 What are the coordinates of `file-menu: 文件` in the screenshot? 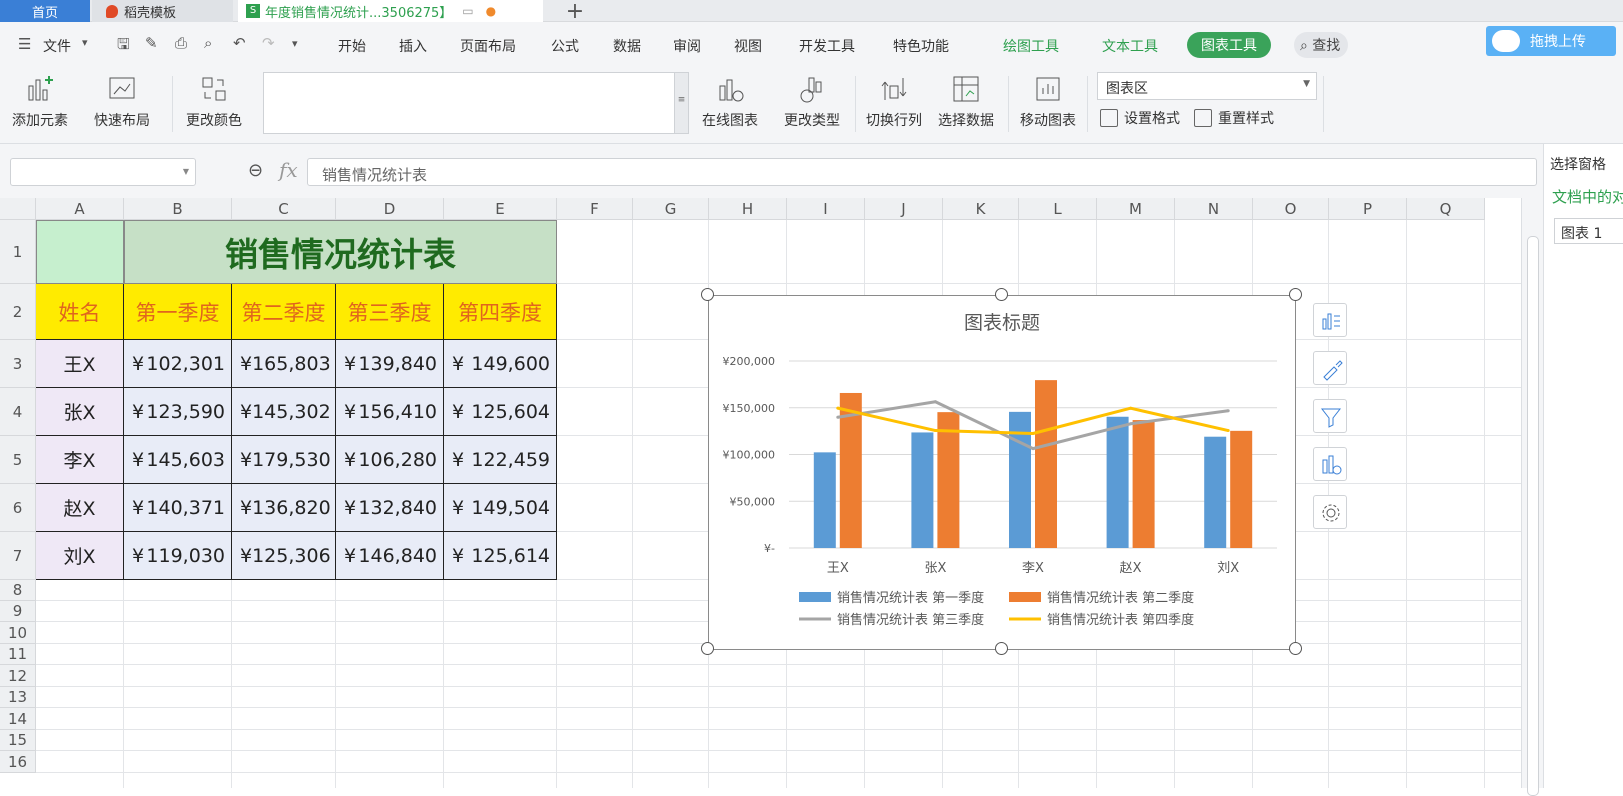 It's located at (57, 46).